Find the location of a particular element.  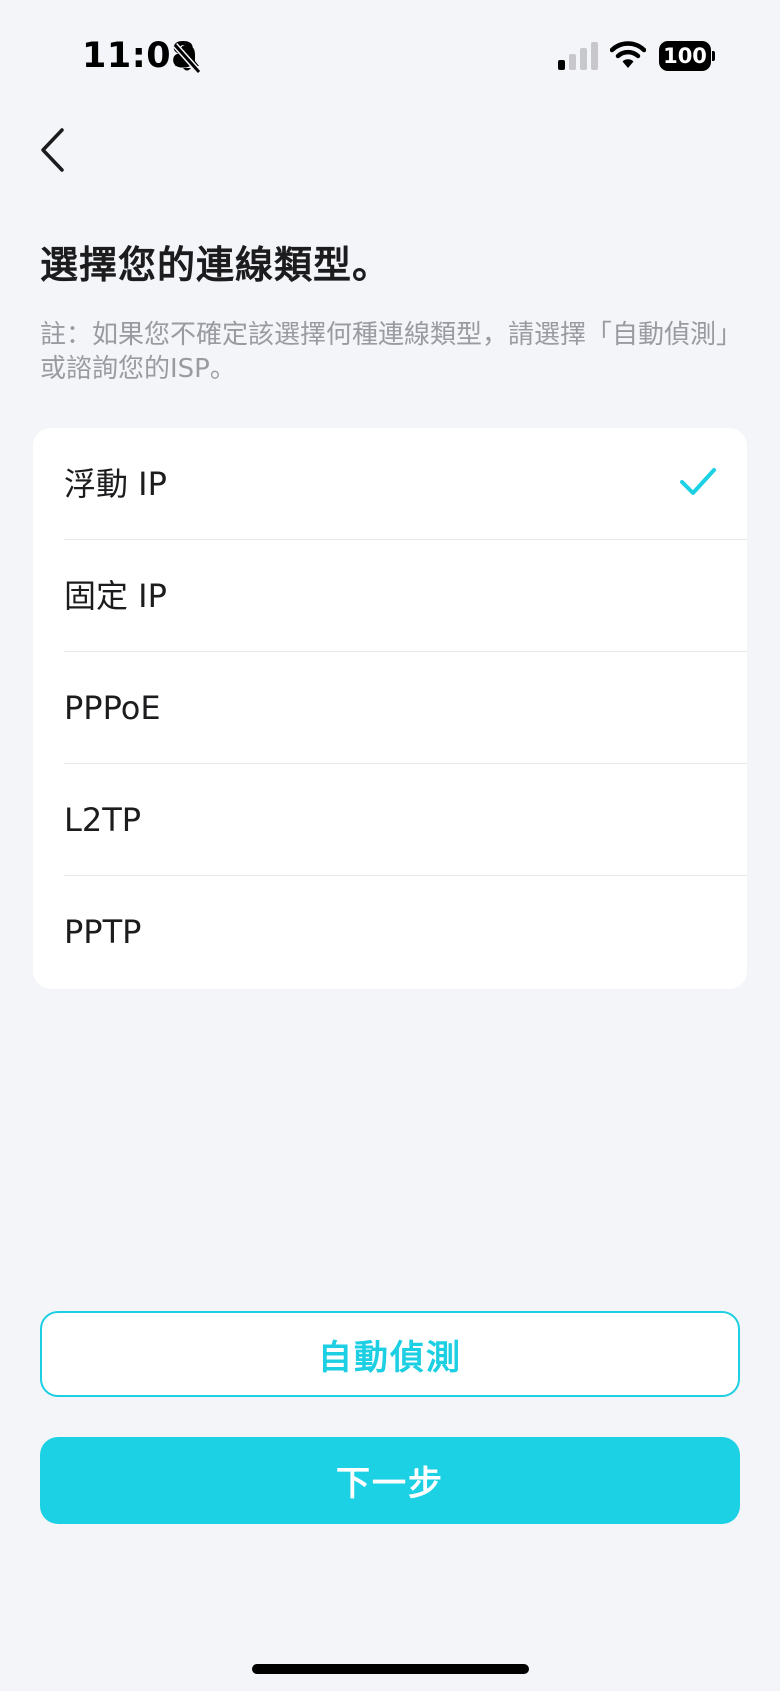

option-label: PPTP is located at coordinates (103, 932).